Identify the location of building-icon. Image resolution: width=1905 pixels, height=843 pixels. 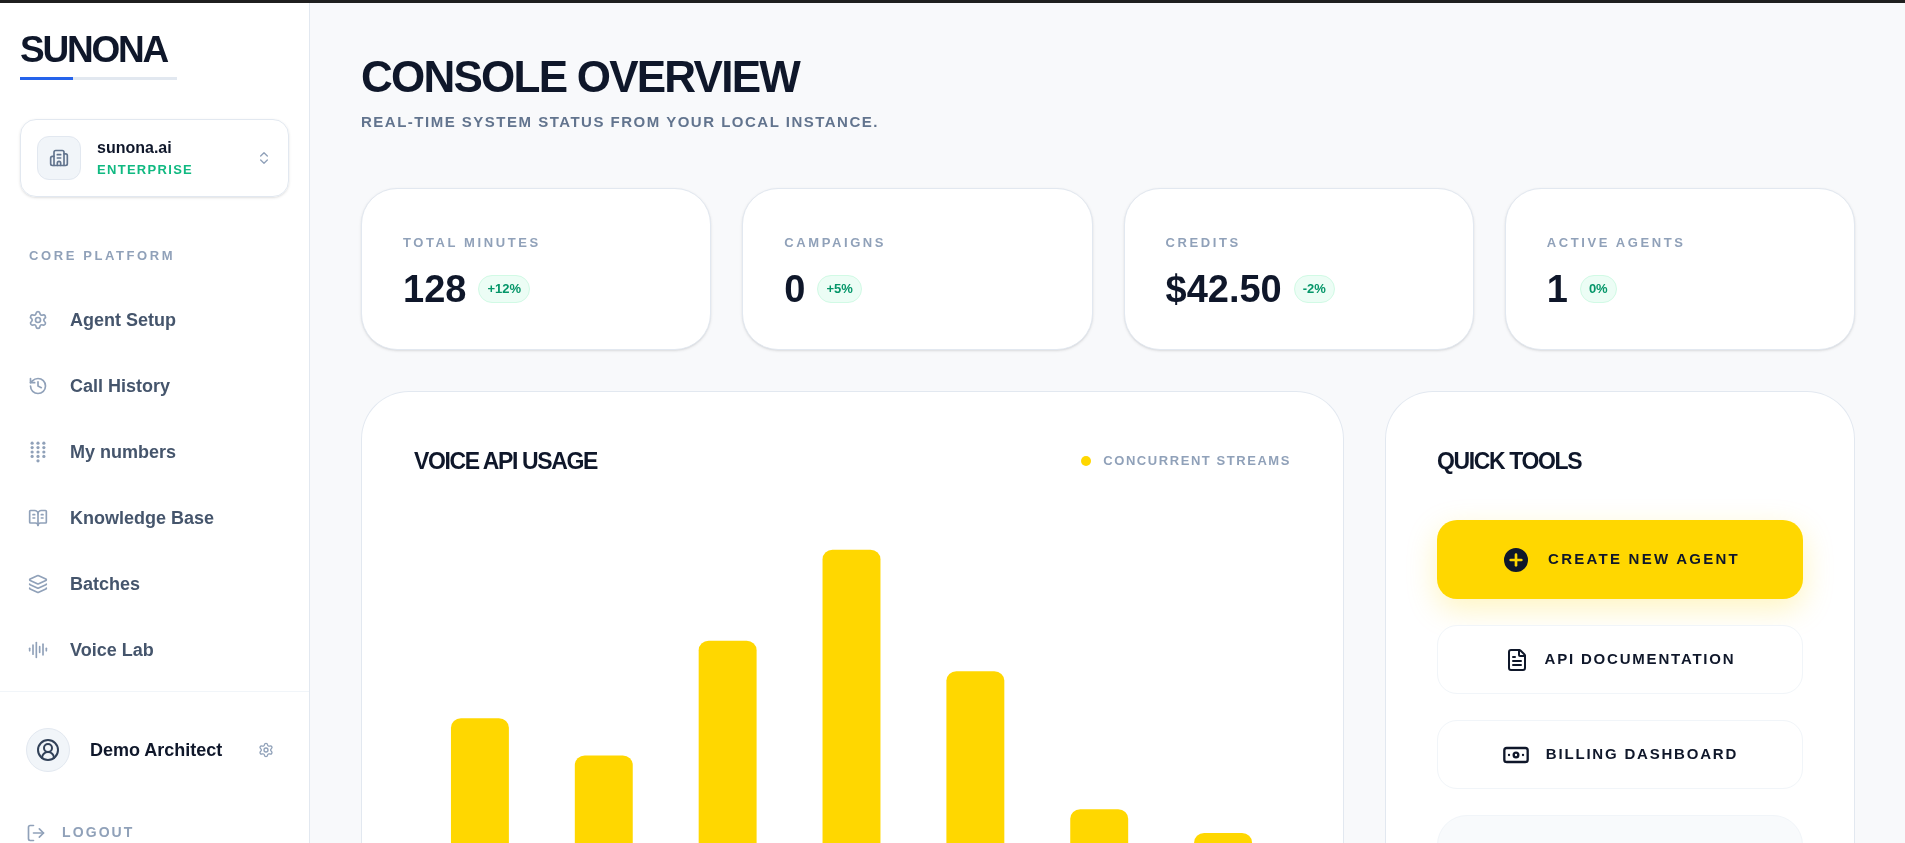
(59, 158).